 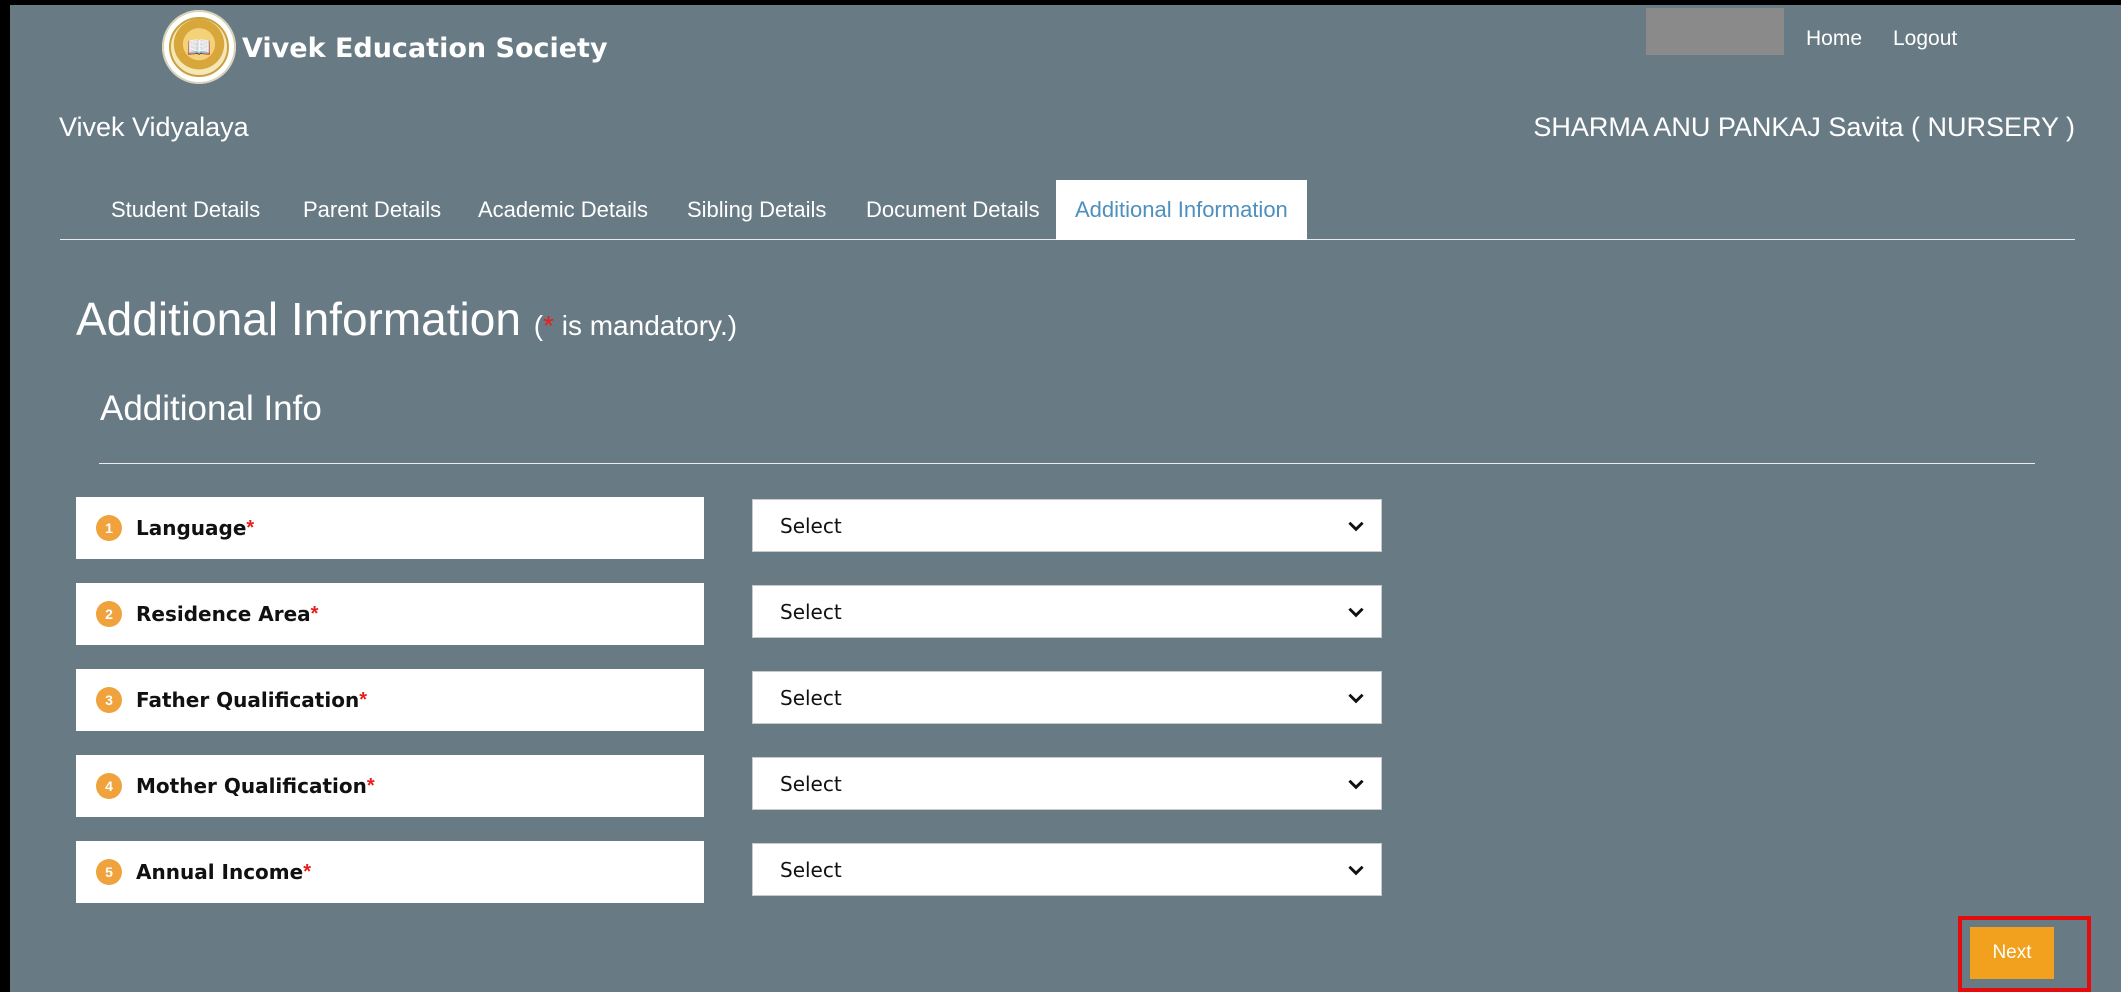 What do you see at coordinates (390, 872) in the screenshot?
I see `field-label-annual-income: 5 Annual Income *` at bounding box center [390, 872].